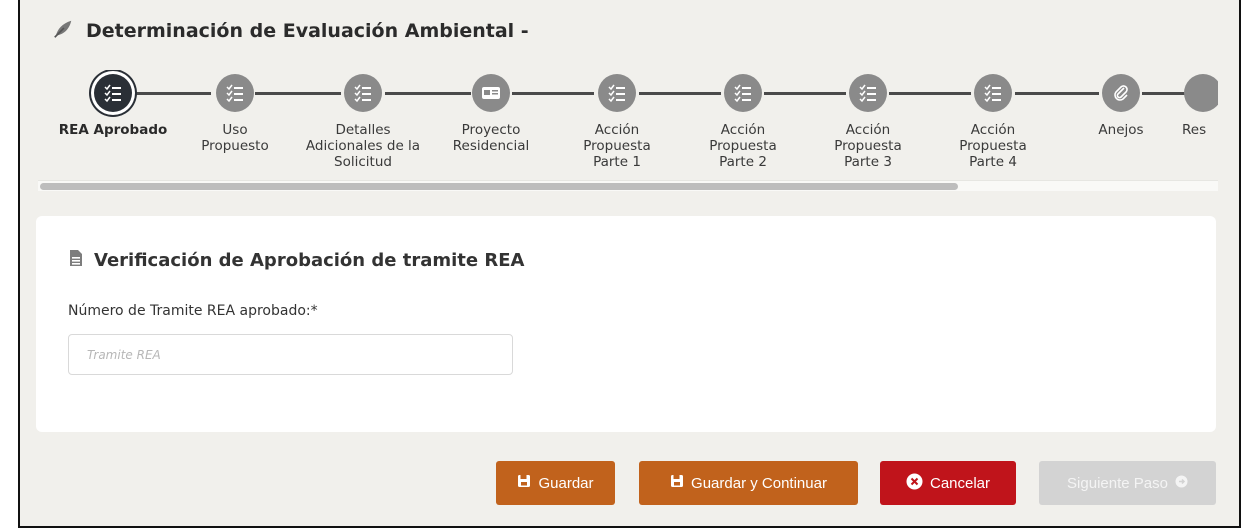 This screenshot has width=1241, height=528. I want to click on tramite-rea-input, so click(290, 354).